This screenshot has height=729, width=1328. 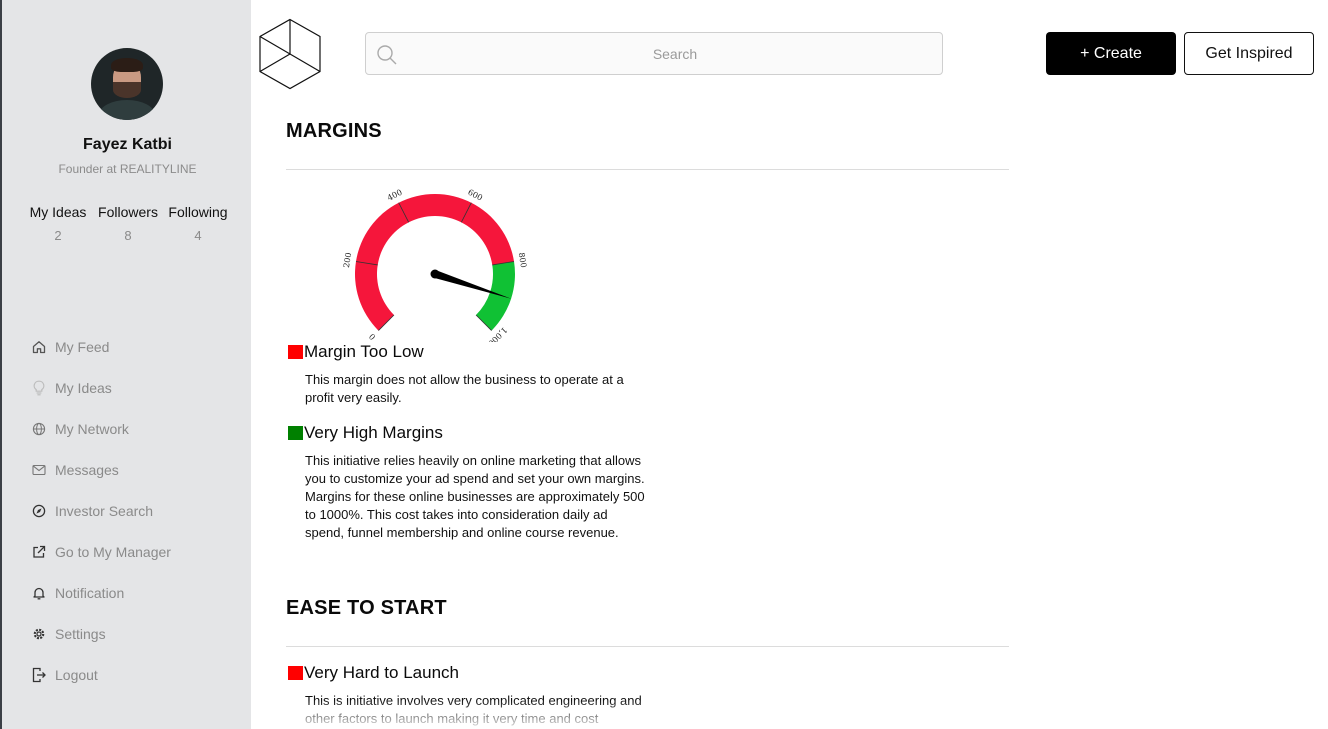 What do you see at coordinates (128, 223) in the screenshot?
I see `stat-followers: Followers 8` at bounding box center [128, 223].